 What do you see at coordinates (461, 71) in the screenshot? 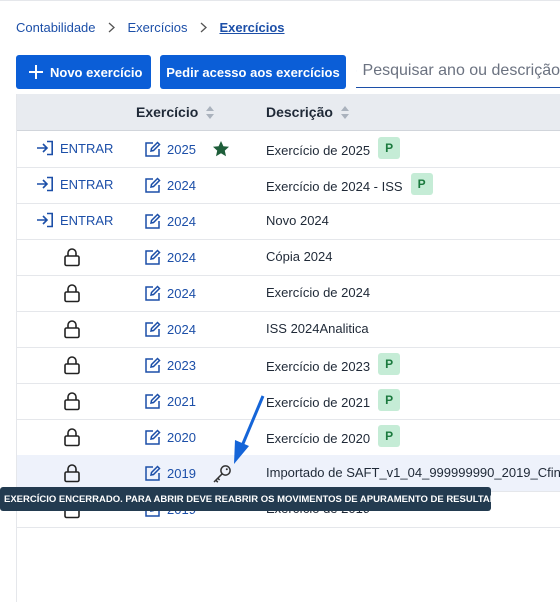
I see `search-input: Pesquisar ano ou descrição` at bounding box center [461, 71].